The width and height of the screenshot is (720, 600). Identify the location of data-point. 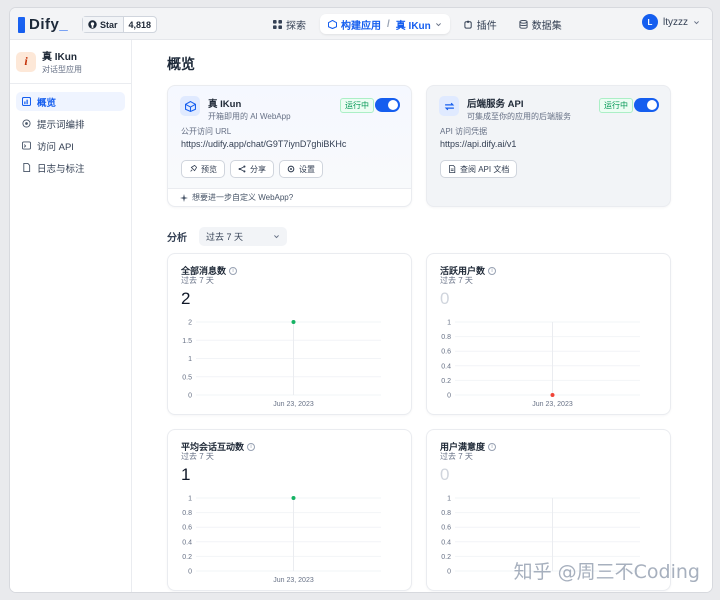
(293, 322).